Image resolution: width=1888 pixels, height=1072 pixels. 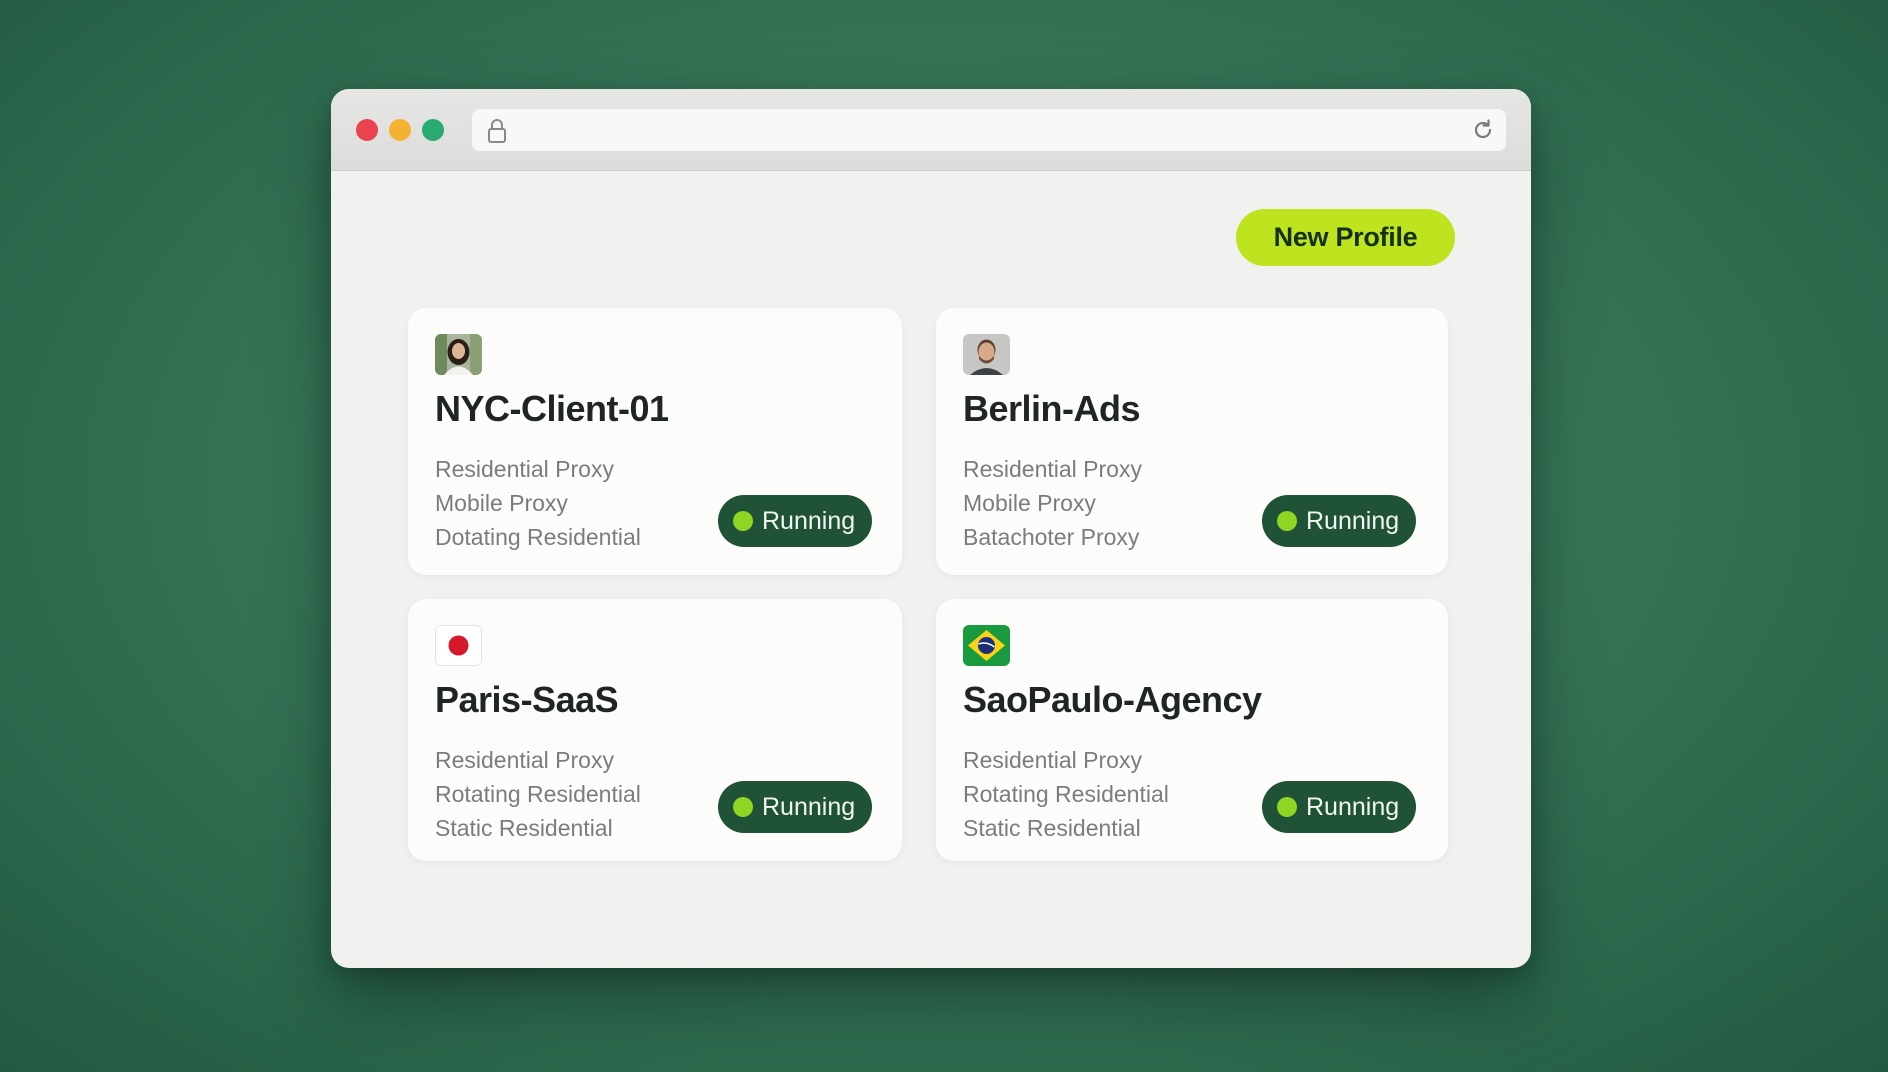 I want to click on reload-icon, so click(x=1483, y=130).